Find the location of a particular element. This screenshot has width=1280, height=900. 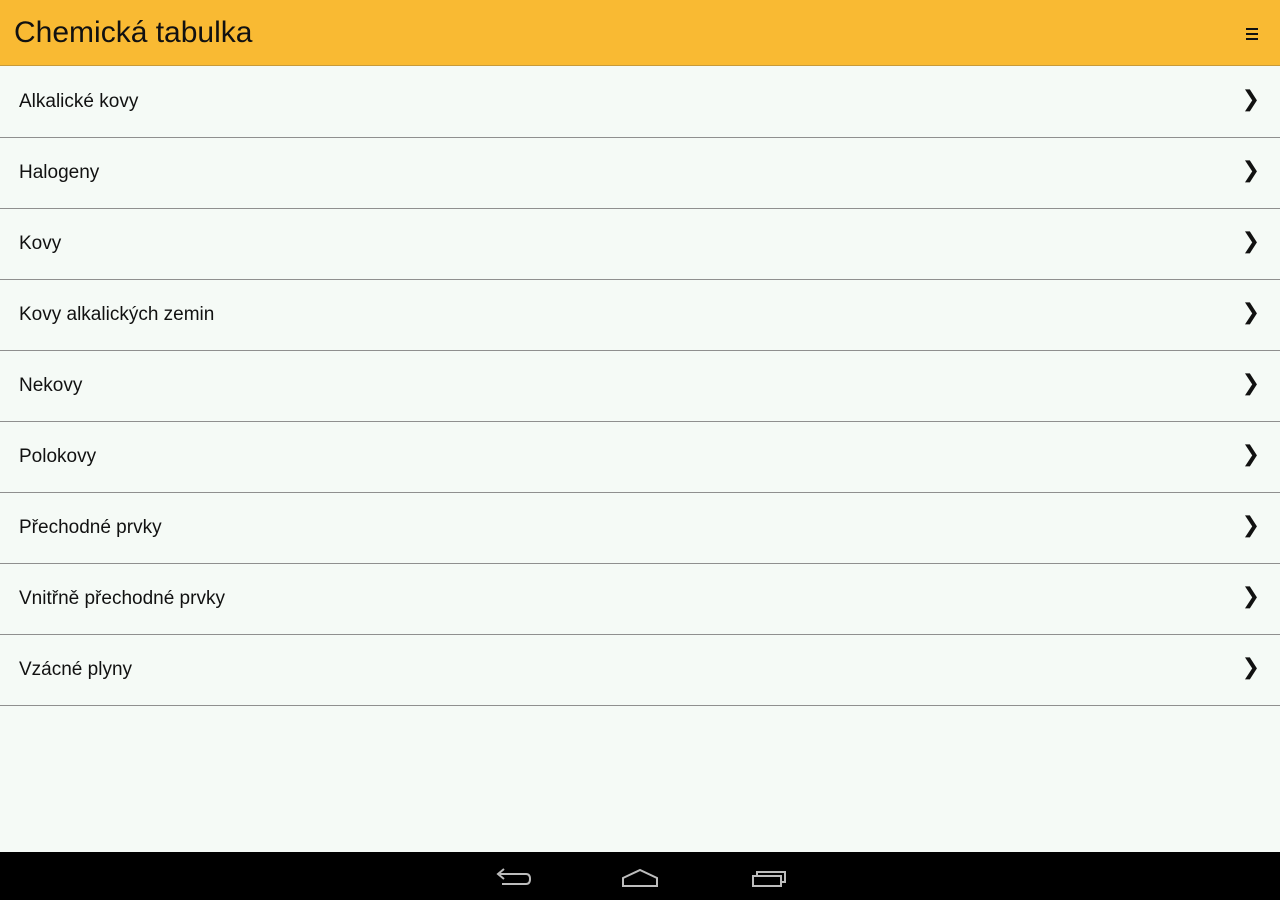

list-item: Halogeny ❯ is located at coordinates (640, 173).